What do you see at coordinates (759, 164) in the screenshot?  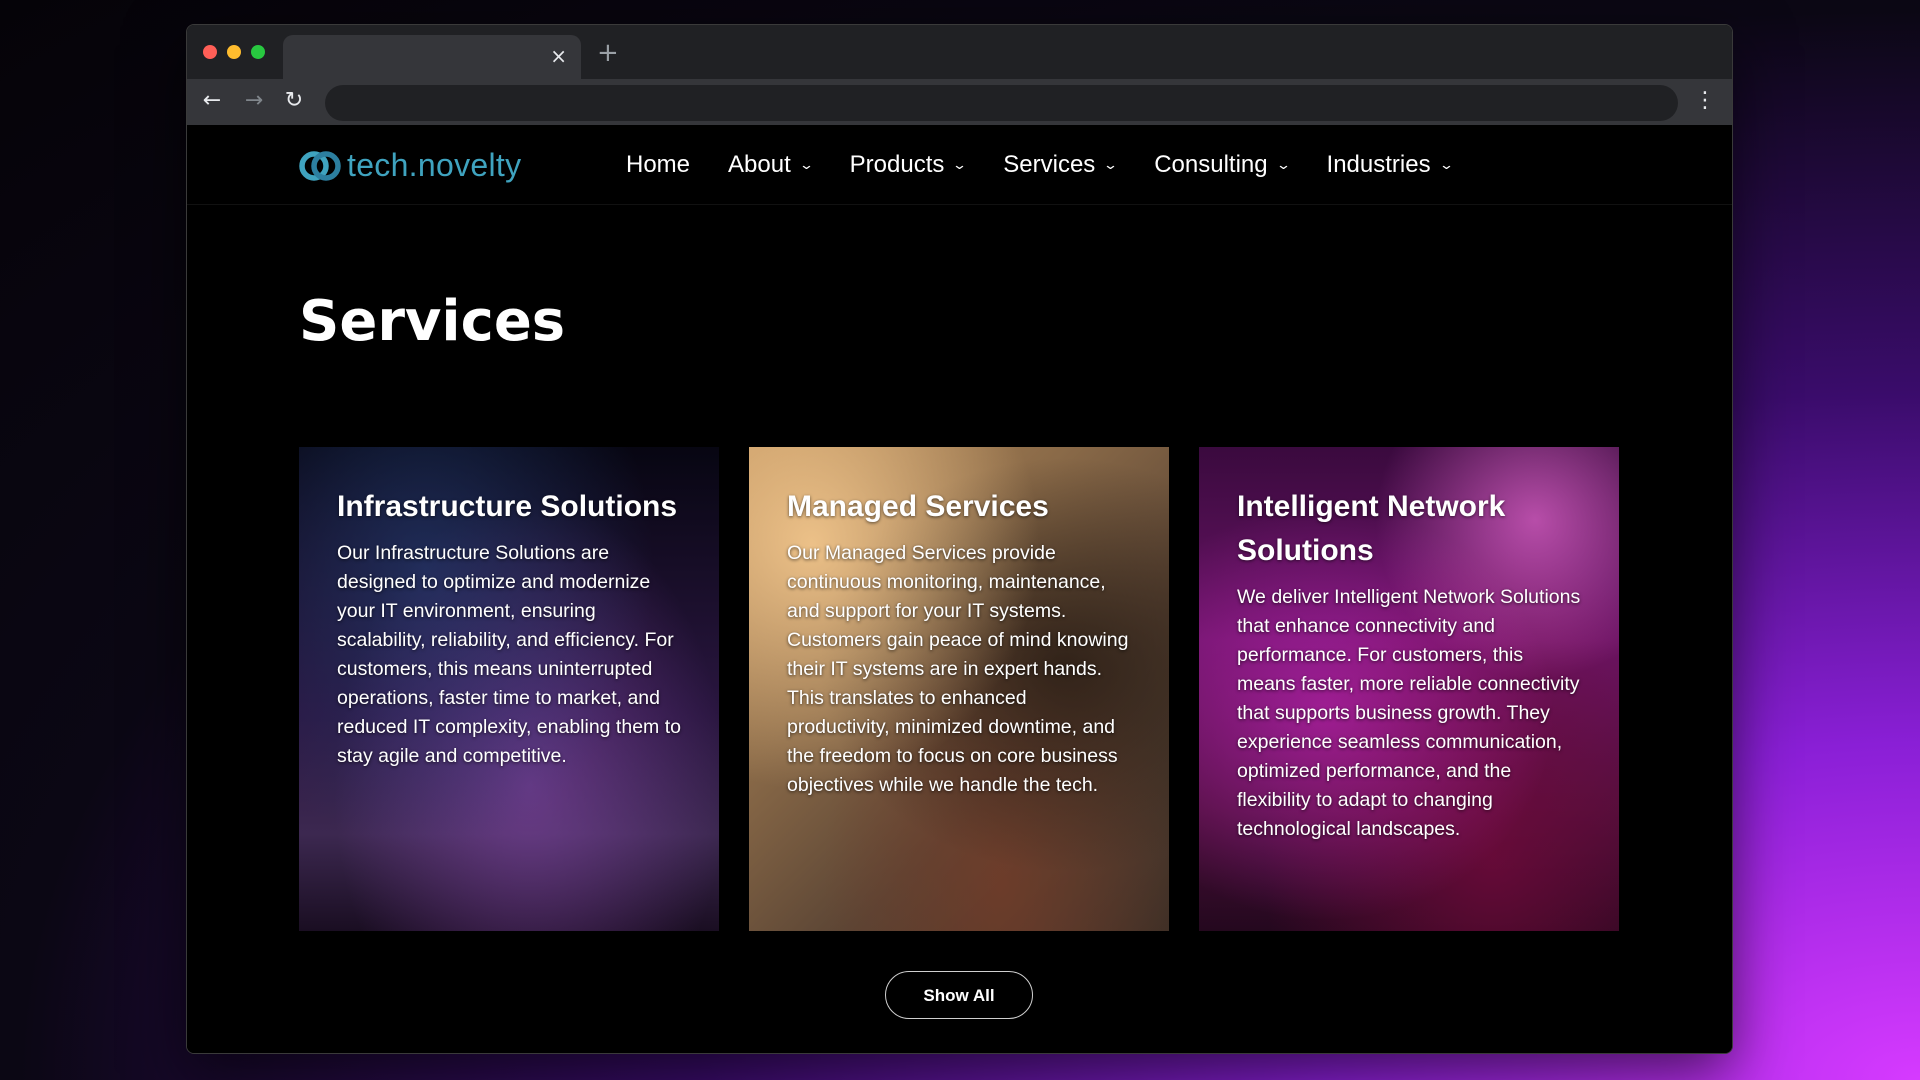 I see `nav-label: About` at bounding box center [759, 164].